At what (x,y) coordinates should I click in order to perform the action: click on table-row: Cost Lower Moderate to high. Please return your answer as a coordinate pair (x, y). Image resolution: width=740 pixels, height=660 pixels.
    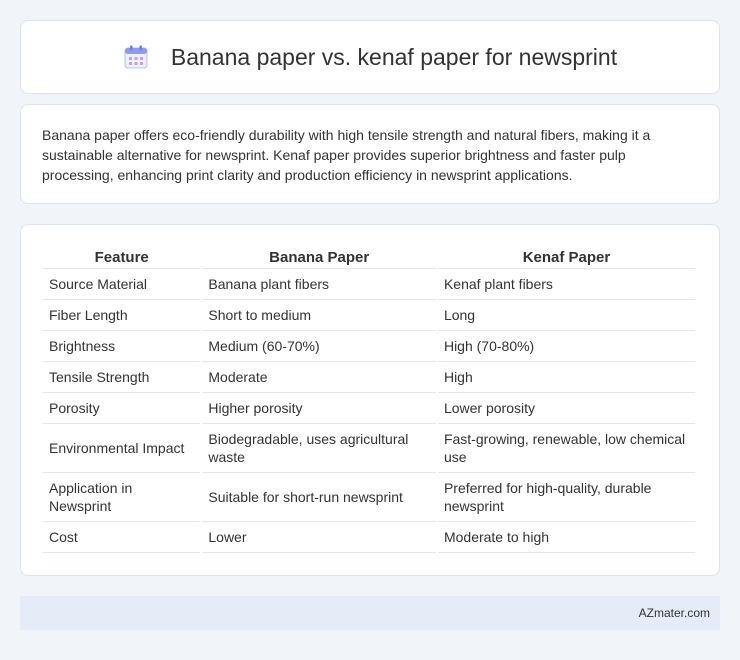
    Looking at the image, I should click on (369, 537).